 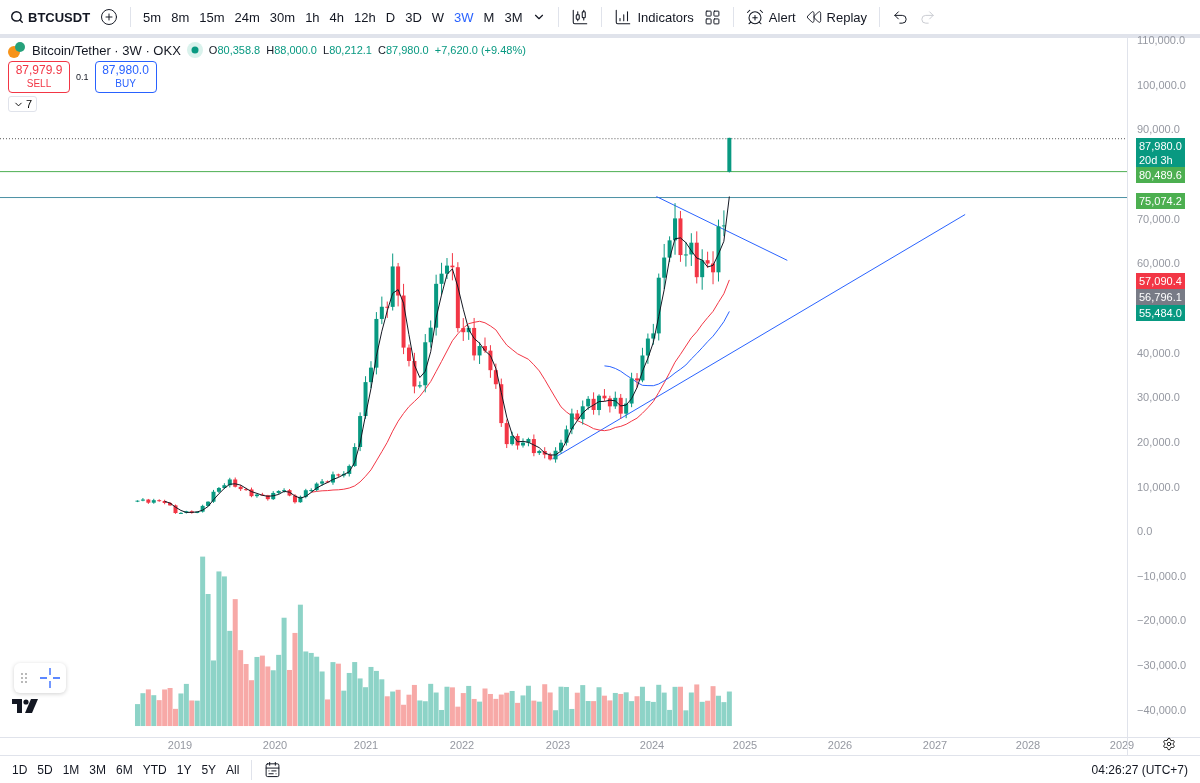 I want to click on interval-button: D, so click(x=390, y=17).